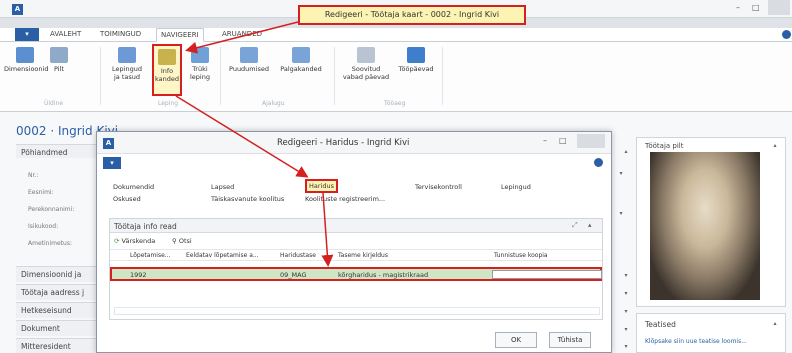 The width and height of the screenshot is (792, 353). Describe the element at coordinates (366, 64) in the screenshot. I see `preferred-vacation-button: Soovitud vabad päevad` at that location.